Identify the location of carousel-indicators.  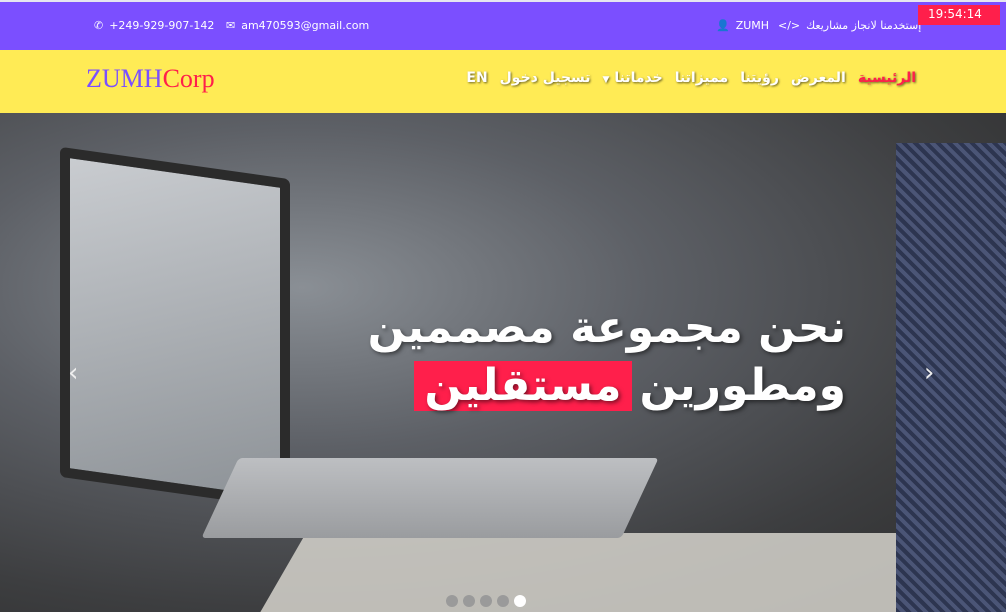
(486, 601).